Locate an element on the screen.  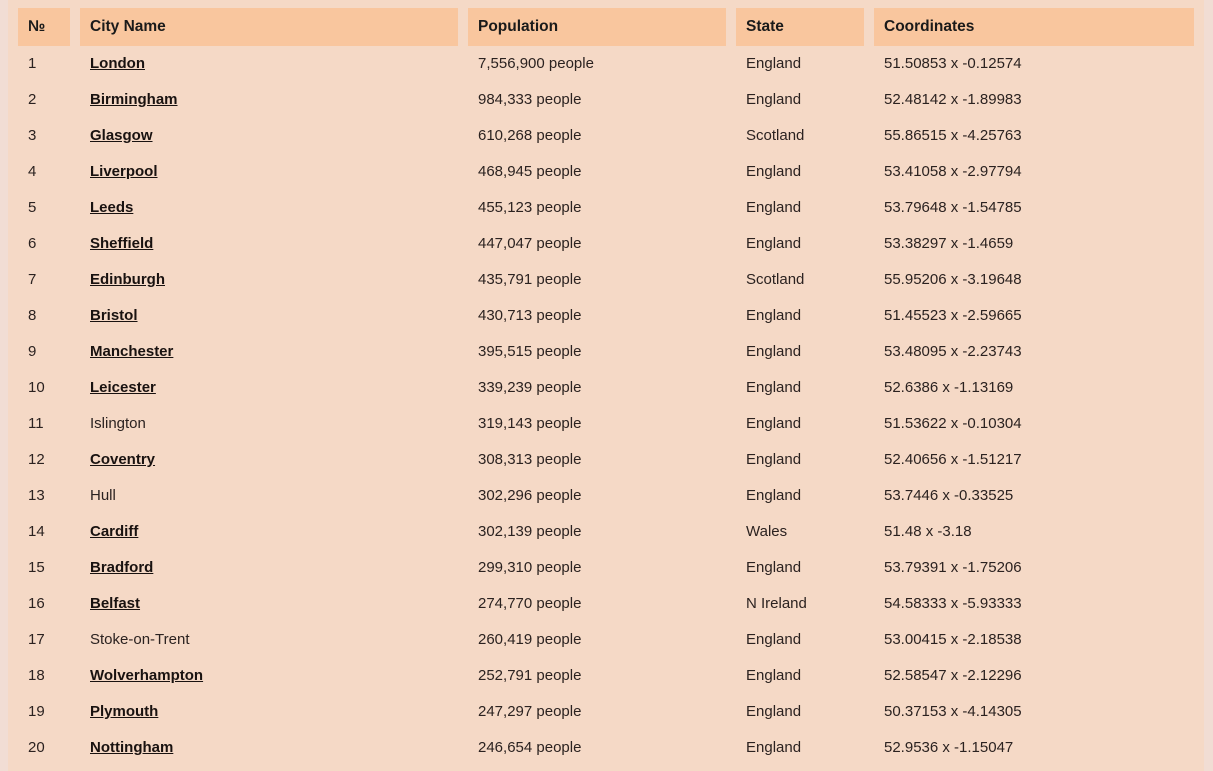
cell-coordinates: 51.50853 x -0.12574 is located at coordinates (953, 63).